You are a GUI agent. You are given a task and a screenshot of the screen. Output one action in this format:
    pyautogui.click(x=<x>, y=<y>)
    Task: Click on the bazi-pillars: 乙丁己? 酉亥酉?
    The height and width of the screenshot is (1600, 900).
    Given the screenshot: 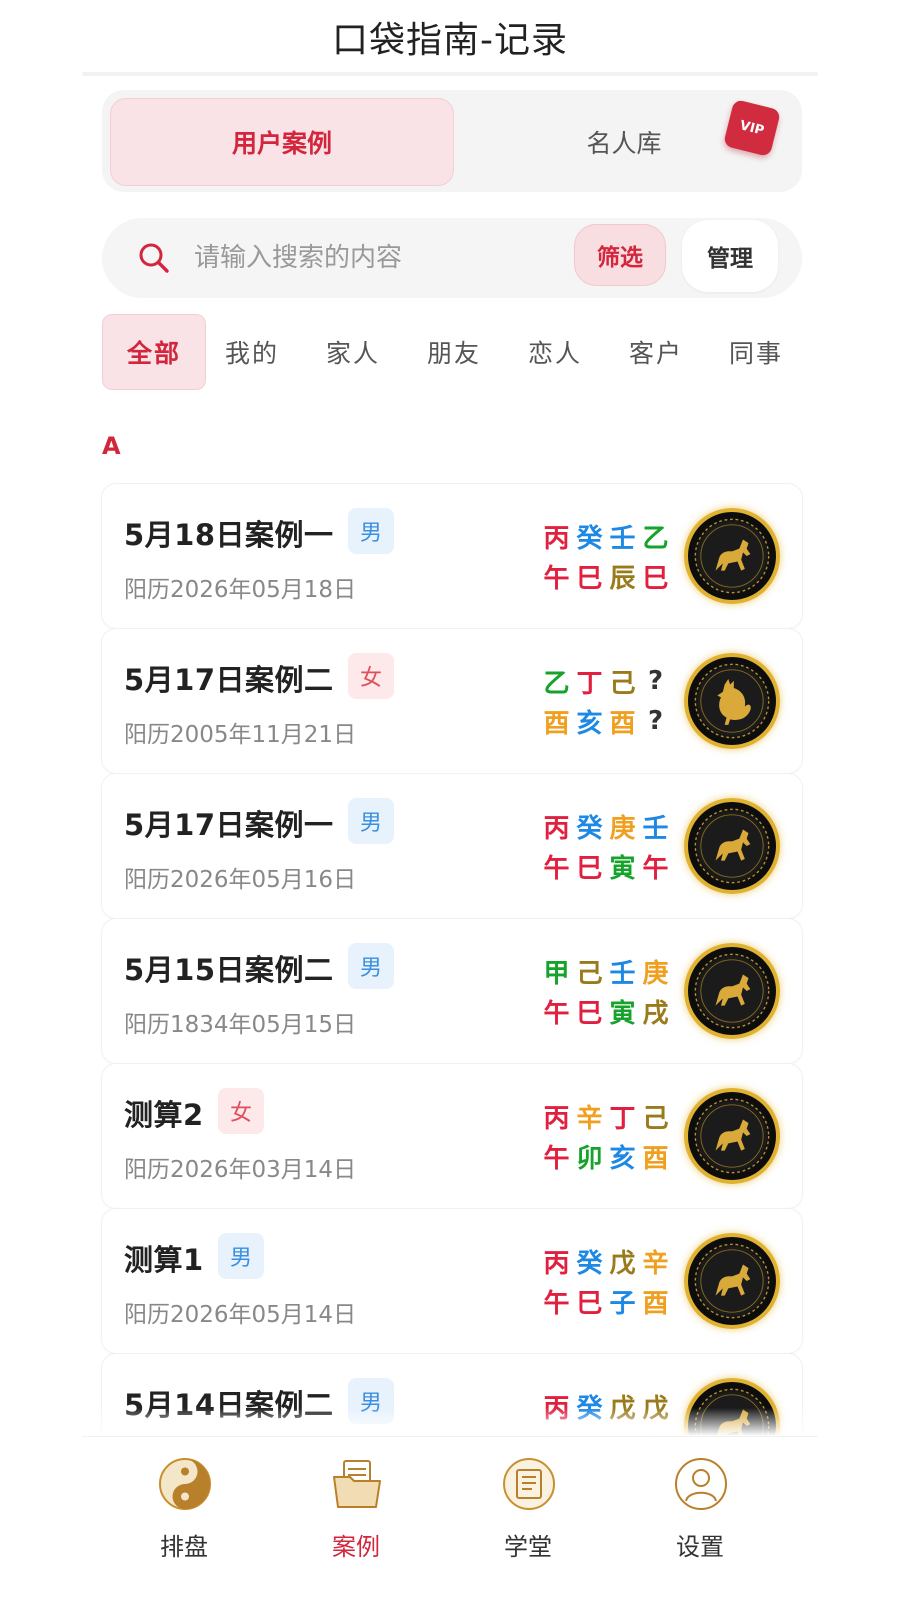 What is the action you would take?
    pyautogui.click(x=606, y=701)
    